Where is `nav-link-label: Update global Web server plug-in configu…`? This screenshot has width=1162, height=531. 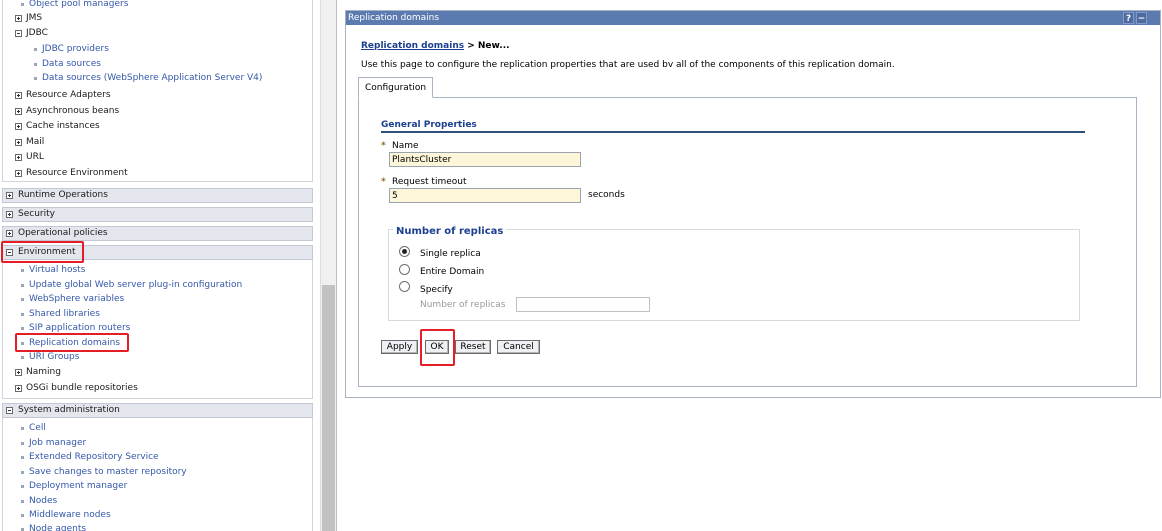
nav-link-label: Update global Web server plug-in configu… is located at coordinates (135, 285).